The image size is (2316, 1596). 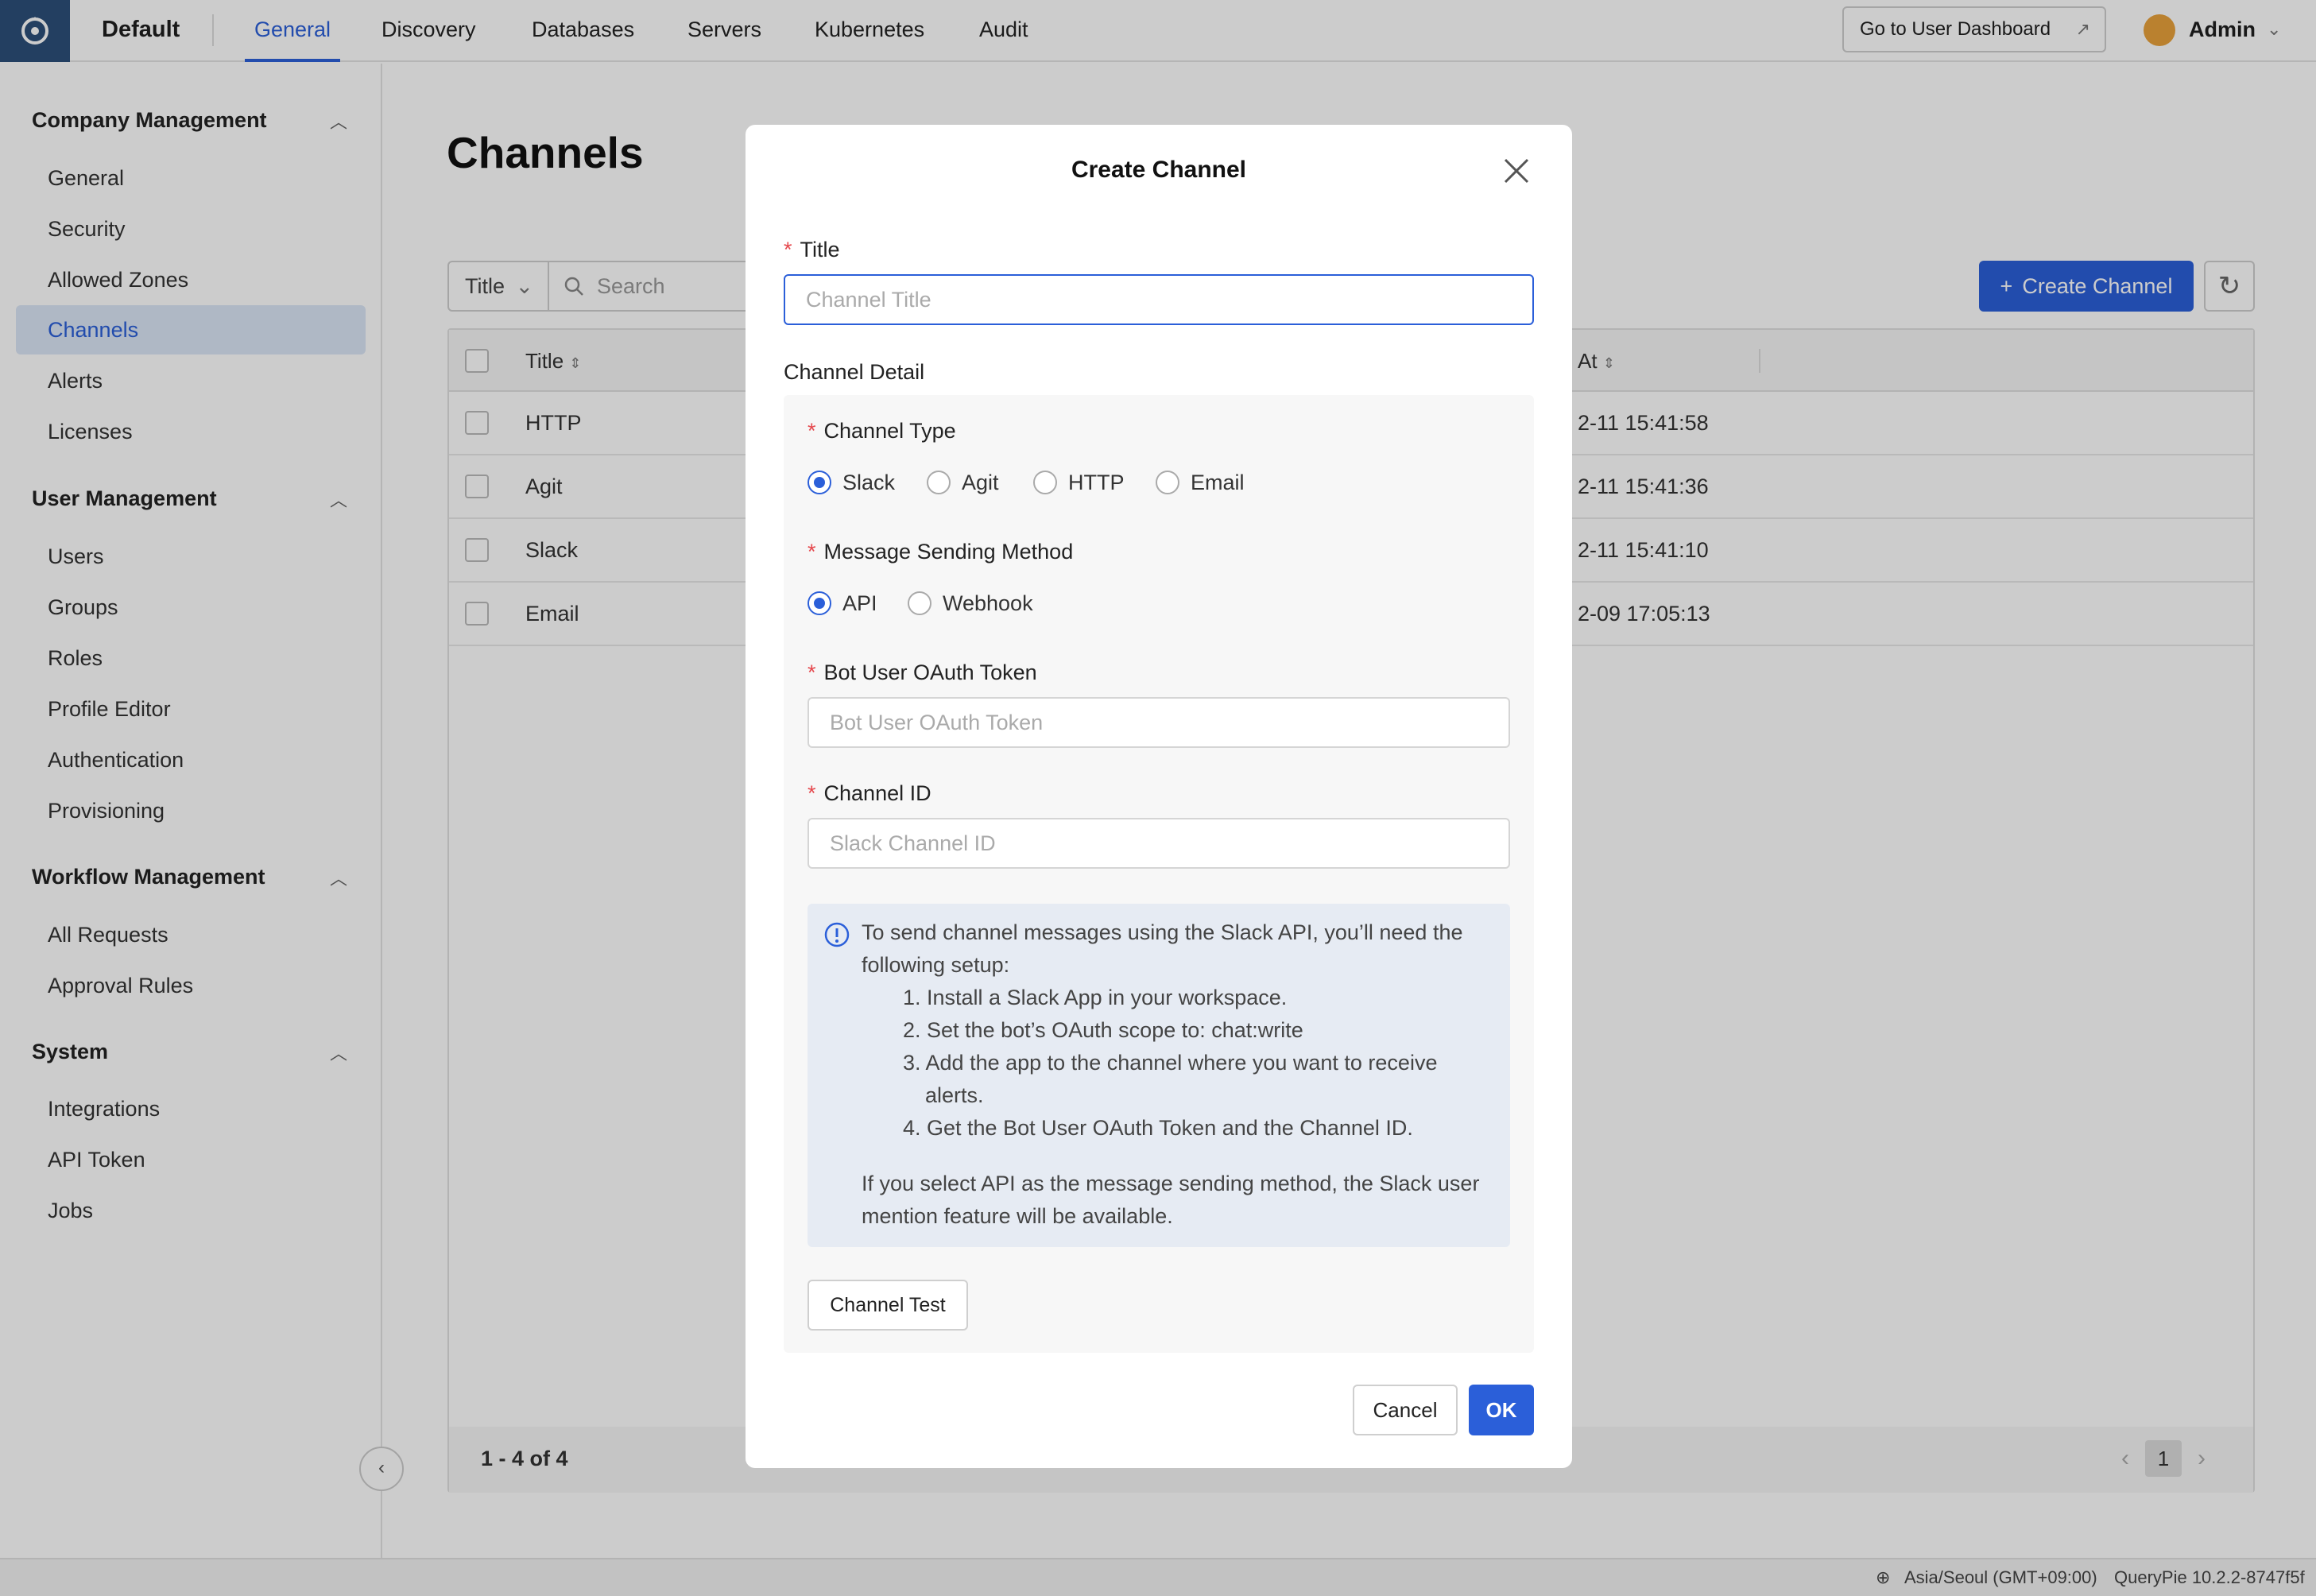 I want to click on channel-detail-label: Channel Detail, so click(x=854, y=372).